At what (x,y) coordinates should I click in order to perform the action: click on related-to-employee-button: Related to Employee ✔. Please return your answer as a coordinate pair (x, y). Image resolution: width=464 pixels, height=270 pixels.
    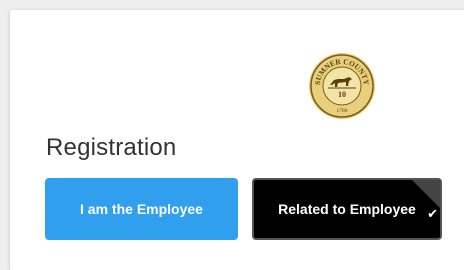
    Looking at the image, I should click on (347, 209).